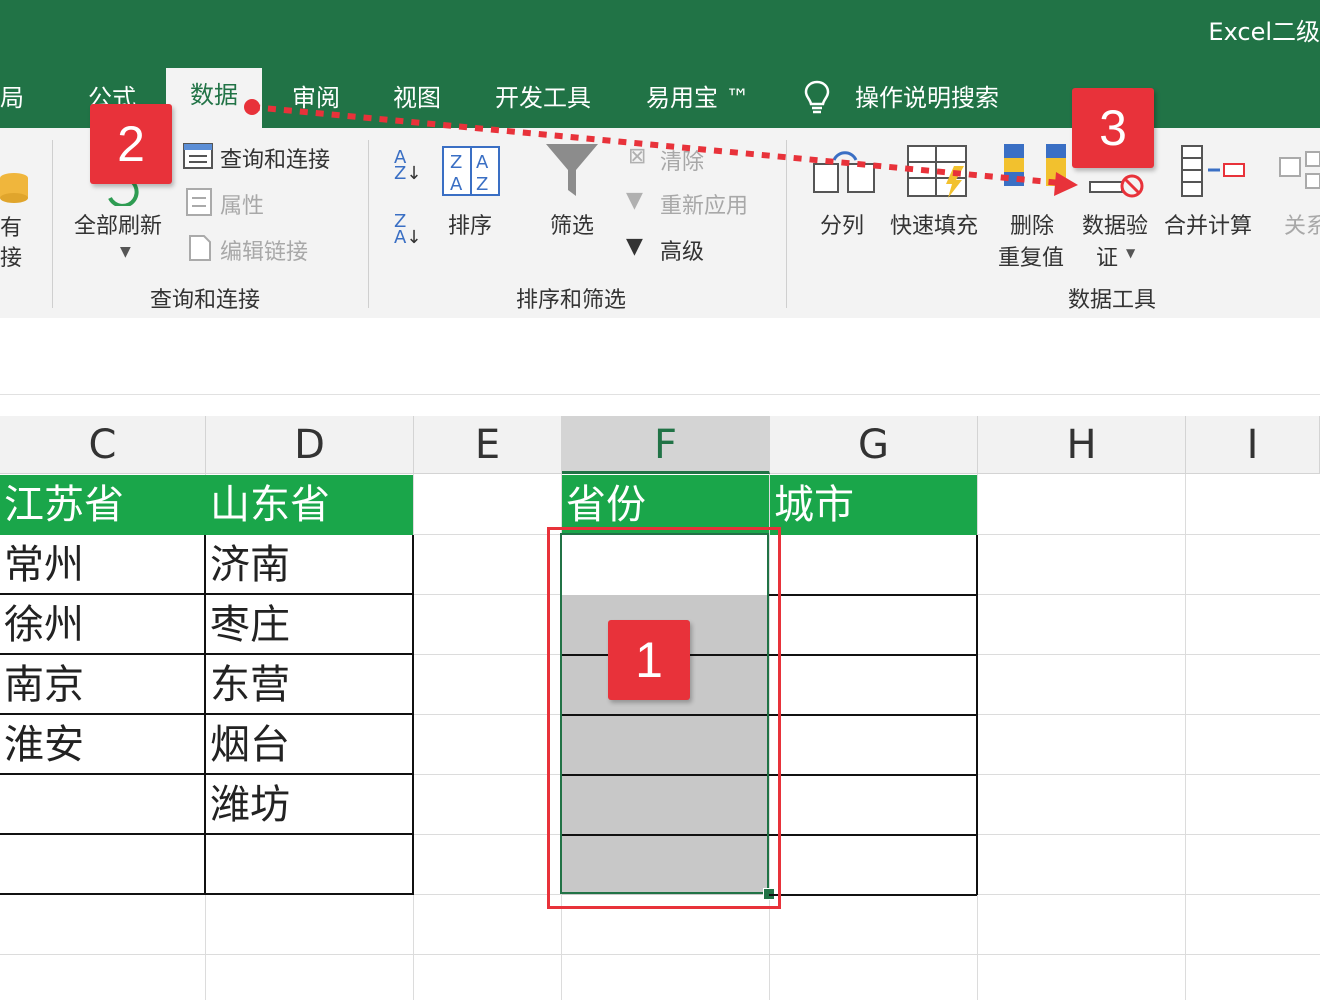 This screenshot has width=1320, height=1000. I want to click on tell-me-search: 操作说明搜索, so click(927, 95).